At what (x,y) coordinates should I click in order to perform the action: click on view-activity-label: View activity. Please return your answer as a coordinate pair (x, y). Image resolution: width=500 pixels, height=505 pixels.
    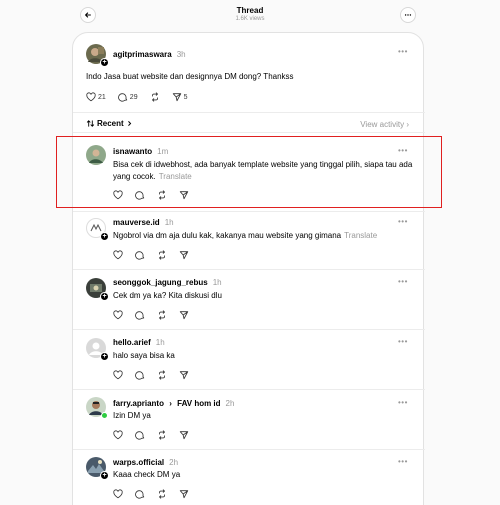
    Looking at the image, I should click on (382, 124).